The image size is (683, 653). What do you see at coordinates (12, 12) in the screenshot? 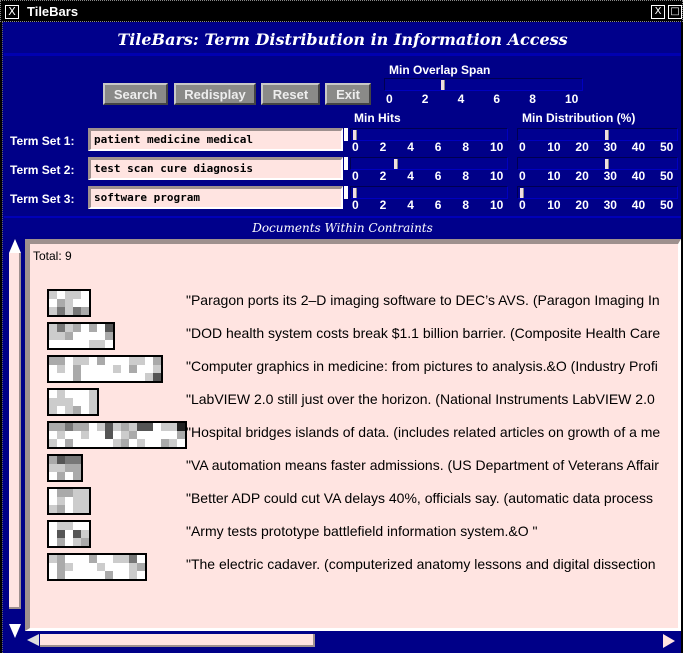
I see `x-window-icon: X` at bounding box center [12, 12].